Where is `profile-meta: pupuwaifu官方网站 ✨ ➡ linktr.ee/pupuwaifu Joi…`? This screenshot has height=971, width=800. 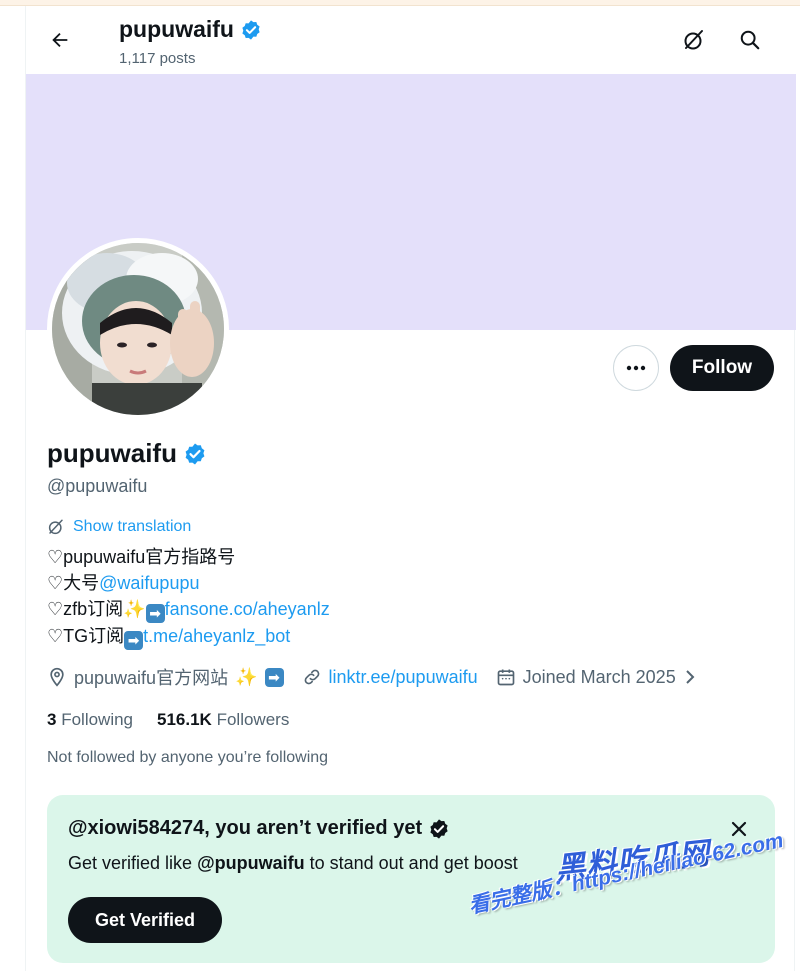
profile-meta: pupuwaifu官方网站 ✨ ➡ linktr.ee/pupuwaifu Joi… is located at coordinates (381, 677).